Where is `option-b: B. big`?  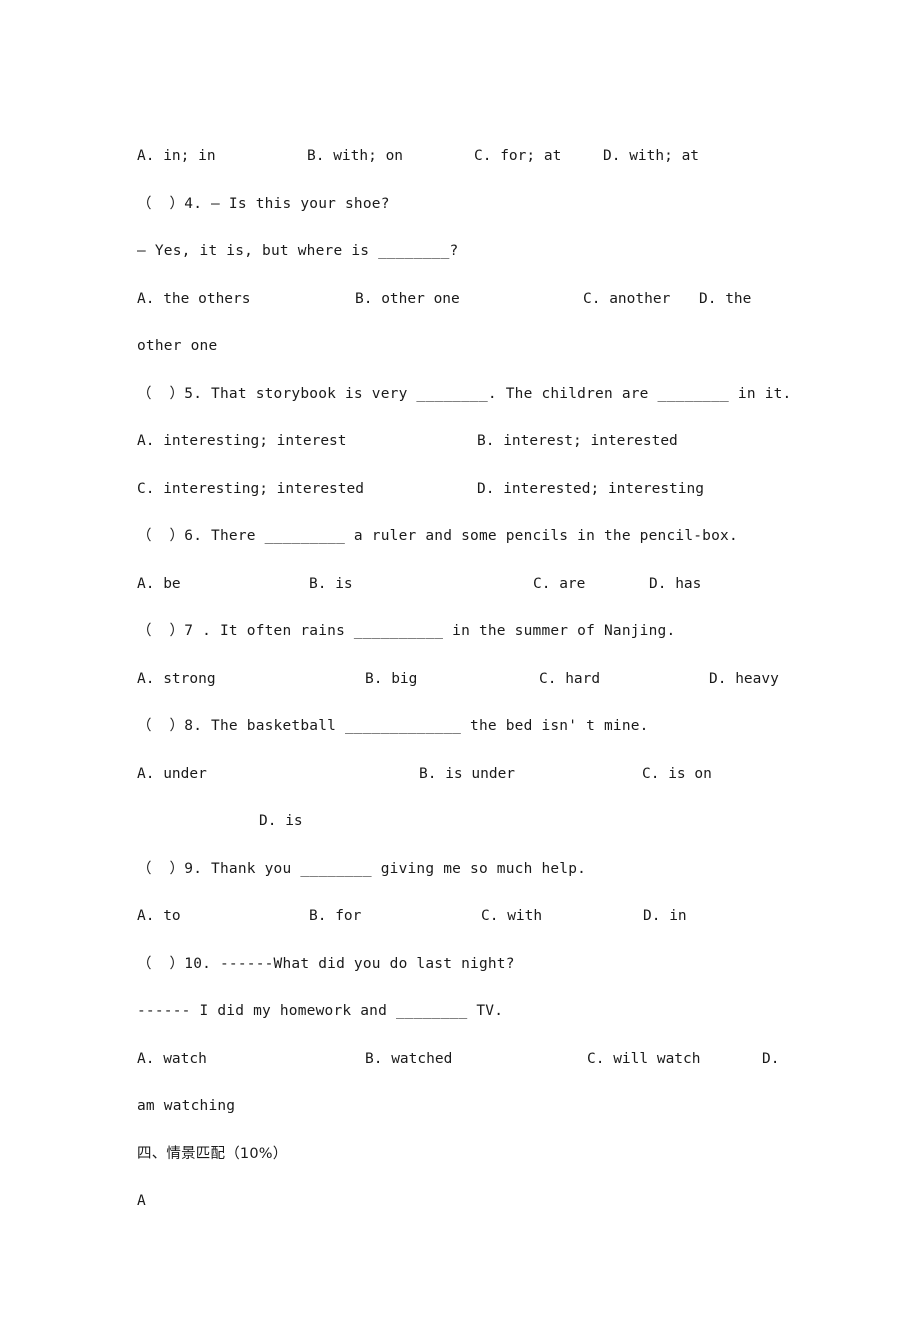
option-b: B. big is located at coordinates (391, 678).